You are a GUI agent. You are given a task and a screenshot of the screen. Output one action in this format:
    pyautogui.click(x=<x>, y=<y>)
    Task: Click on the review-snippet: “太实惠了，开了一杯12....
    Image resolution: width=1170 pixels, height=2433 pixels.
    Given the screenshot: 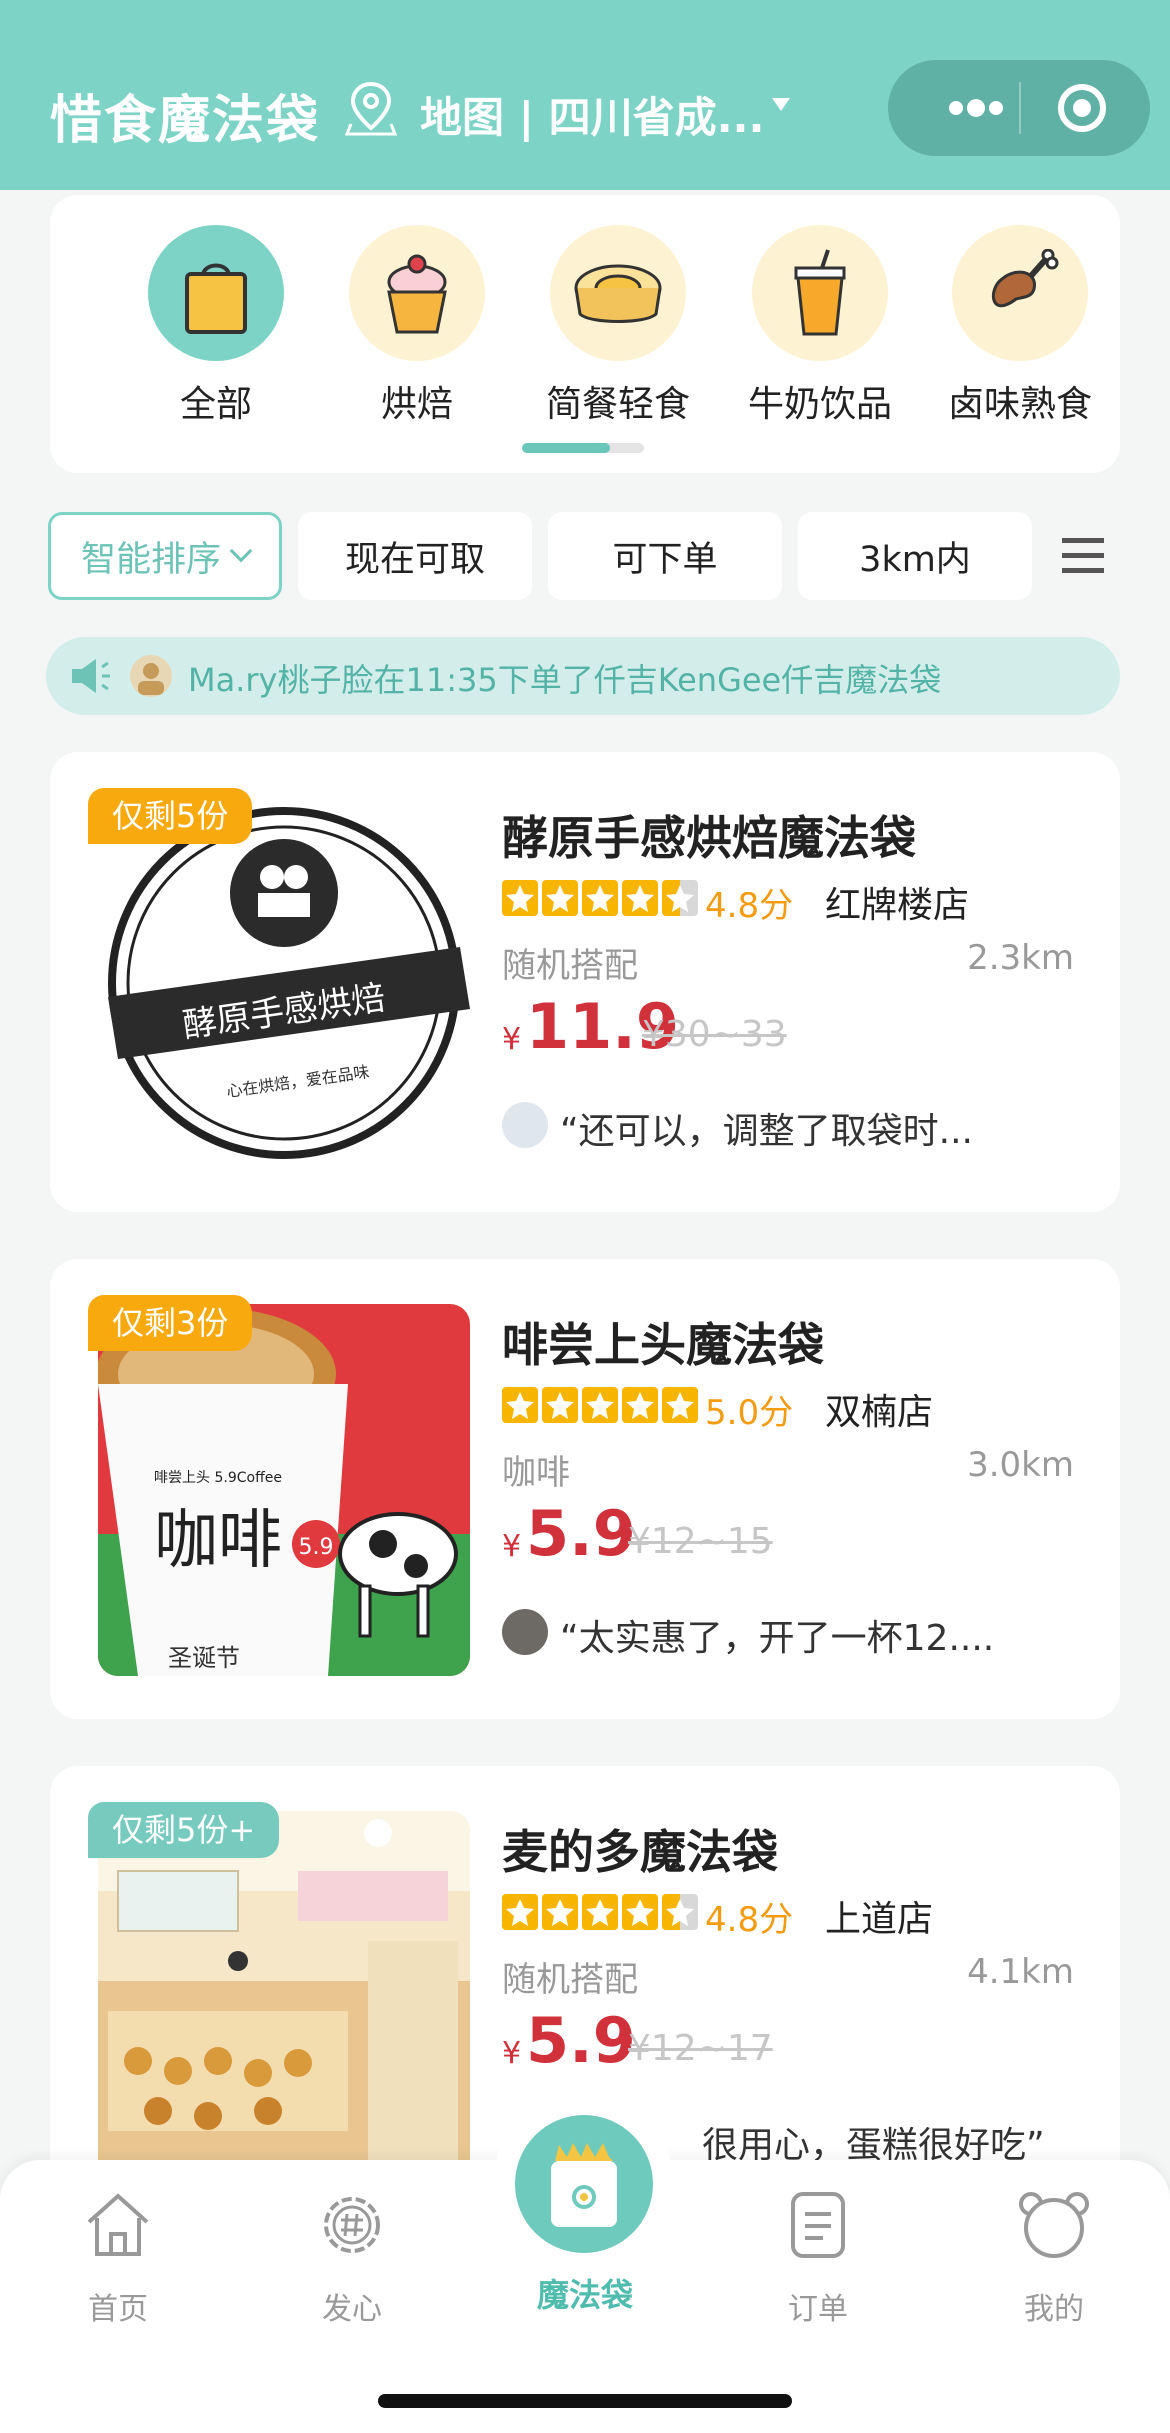 What is the action you would take?
    pyautogui.click(x=777, y=1638)
    